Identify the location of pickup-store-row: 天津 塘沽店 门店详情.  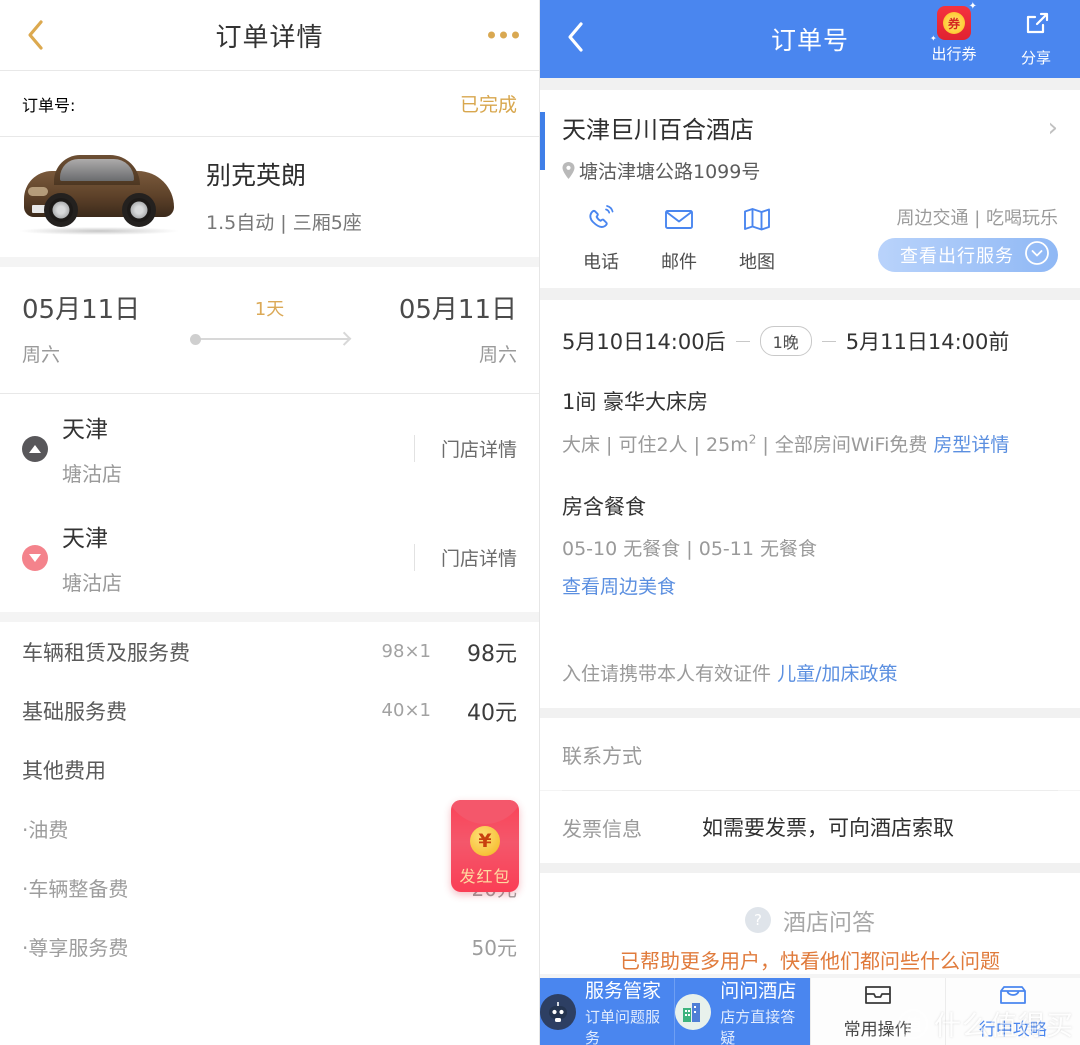
(269, 448).